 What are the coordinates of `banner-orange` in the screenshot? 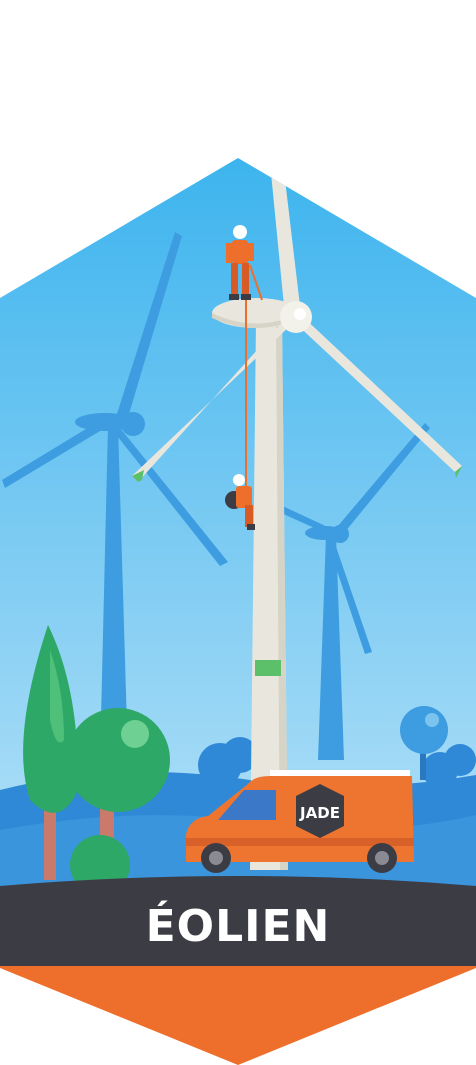 It's located at (238, 1015).